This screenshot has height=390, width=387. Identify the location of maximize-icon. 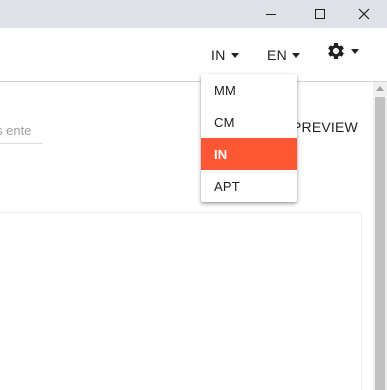
(320, 14).